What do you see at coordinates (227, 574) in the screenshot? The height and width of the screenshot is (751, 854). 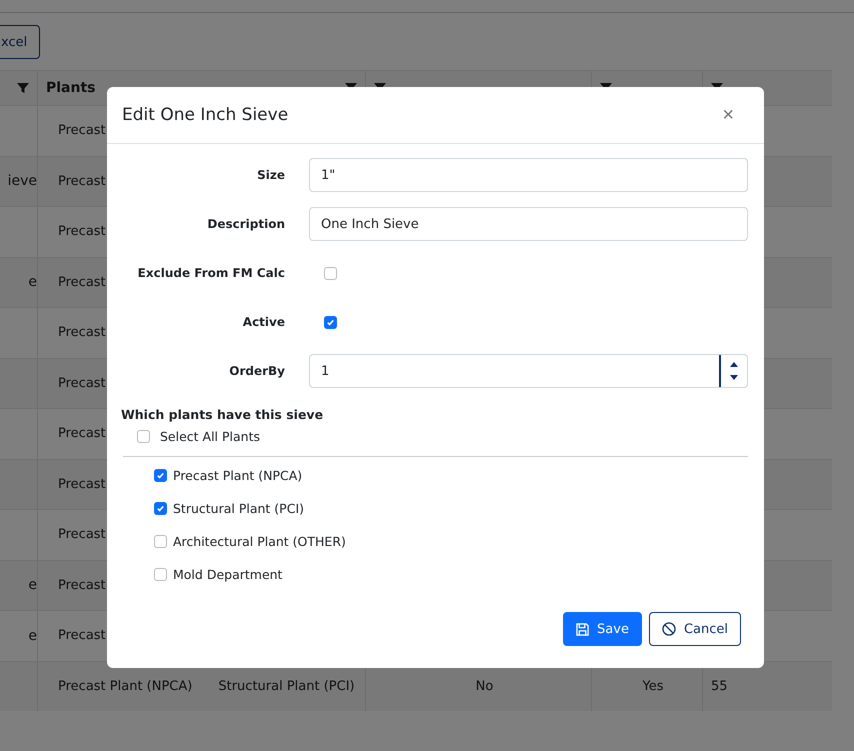 I see `checkbox-label: Mold Department` at bounding box center [227, 574].